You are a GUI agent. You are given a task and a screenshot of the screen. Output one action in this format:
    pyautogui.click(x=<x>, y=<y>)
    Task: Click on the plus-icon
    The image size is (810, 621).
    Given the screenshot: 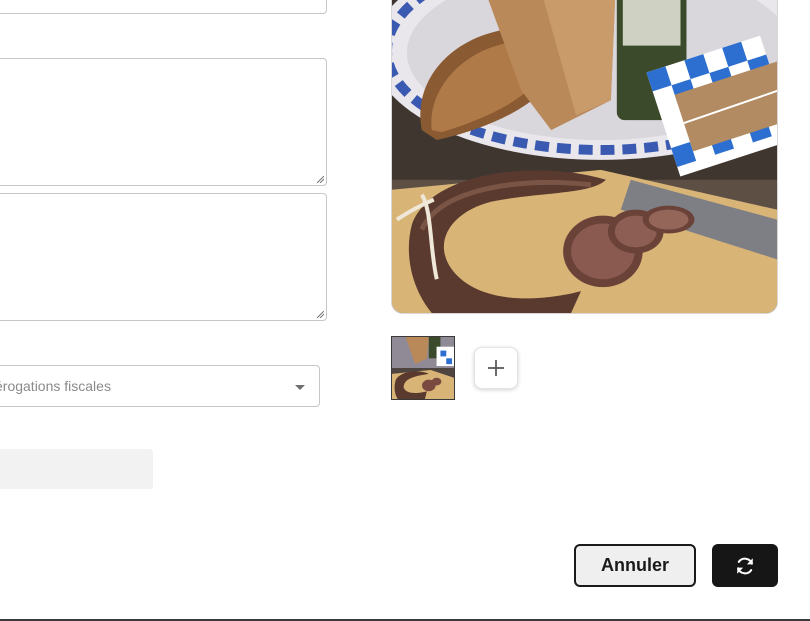 What is the action you would take?
    pyautogui.click(x=496, y=368)
    